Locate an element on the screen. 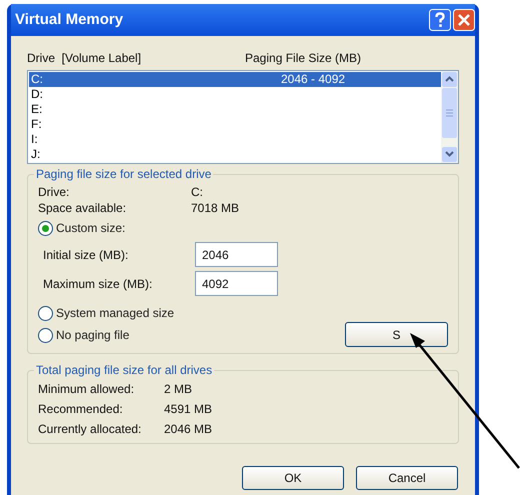 This screenshot has height=495, width=522. field-label: Initial size (MB): is located at coordinates (86, 255).